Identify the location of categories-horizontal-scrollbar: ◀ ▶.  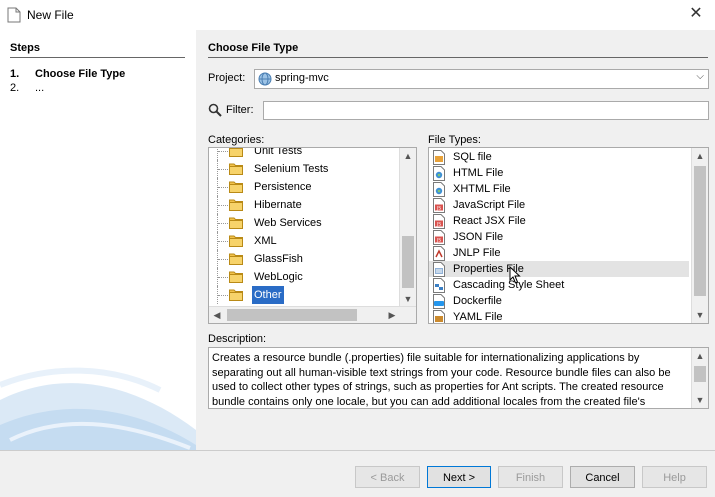
(312, 314).